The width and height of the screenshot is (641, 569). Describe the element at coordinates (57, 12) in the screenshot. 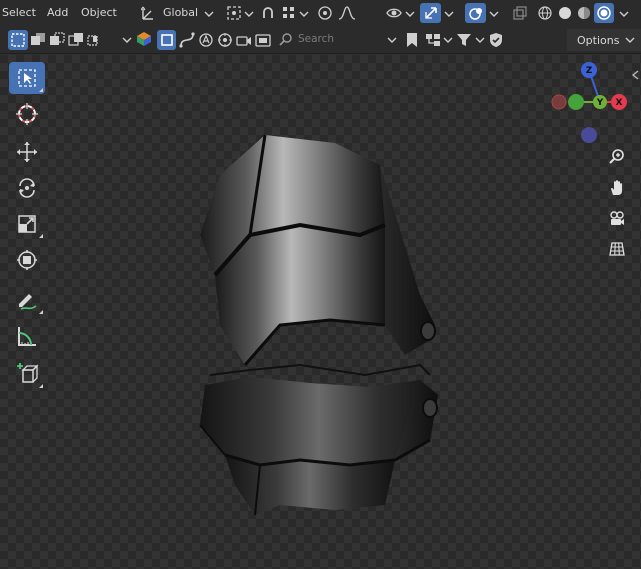

I see `menu-add: Add` at that location.